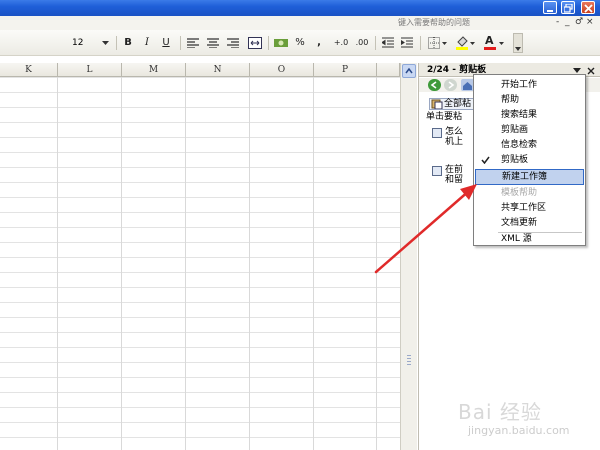 The image size is (600, 450). What do you see at coordinates (87, 43) in the screenshot?
I see `font-size-select: 12` at bounding box center [87, 43].